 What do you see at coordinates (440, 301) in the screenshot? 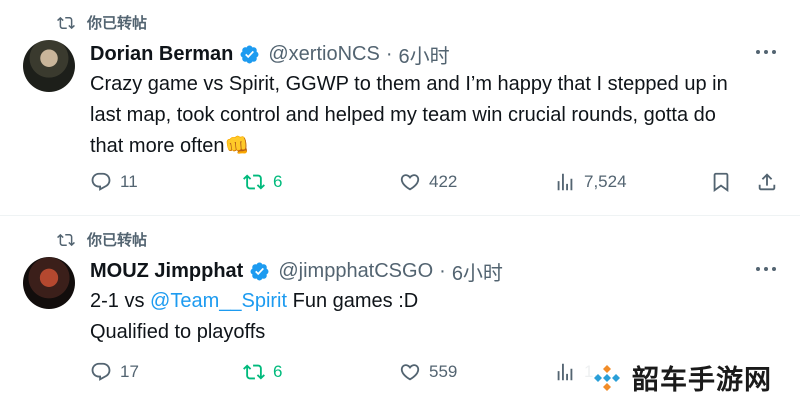
I see `tweet-text-line: 2-1 vs @Team__Spirit Fun games :D` at bounding box center [440, 301].